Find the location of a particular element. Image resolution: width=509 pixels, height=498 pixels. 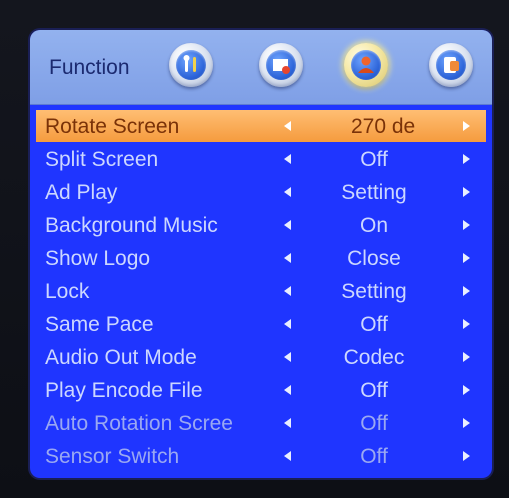

menu-row-sensor-switch: Sensor Switch Off is located at coordinates (261, 456).